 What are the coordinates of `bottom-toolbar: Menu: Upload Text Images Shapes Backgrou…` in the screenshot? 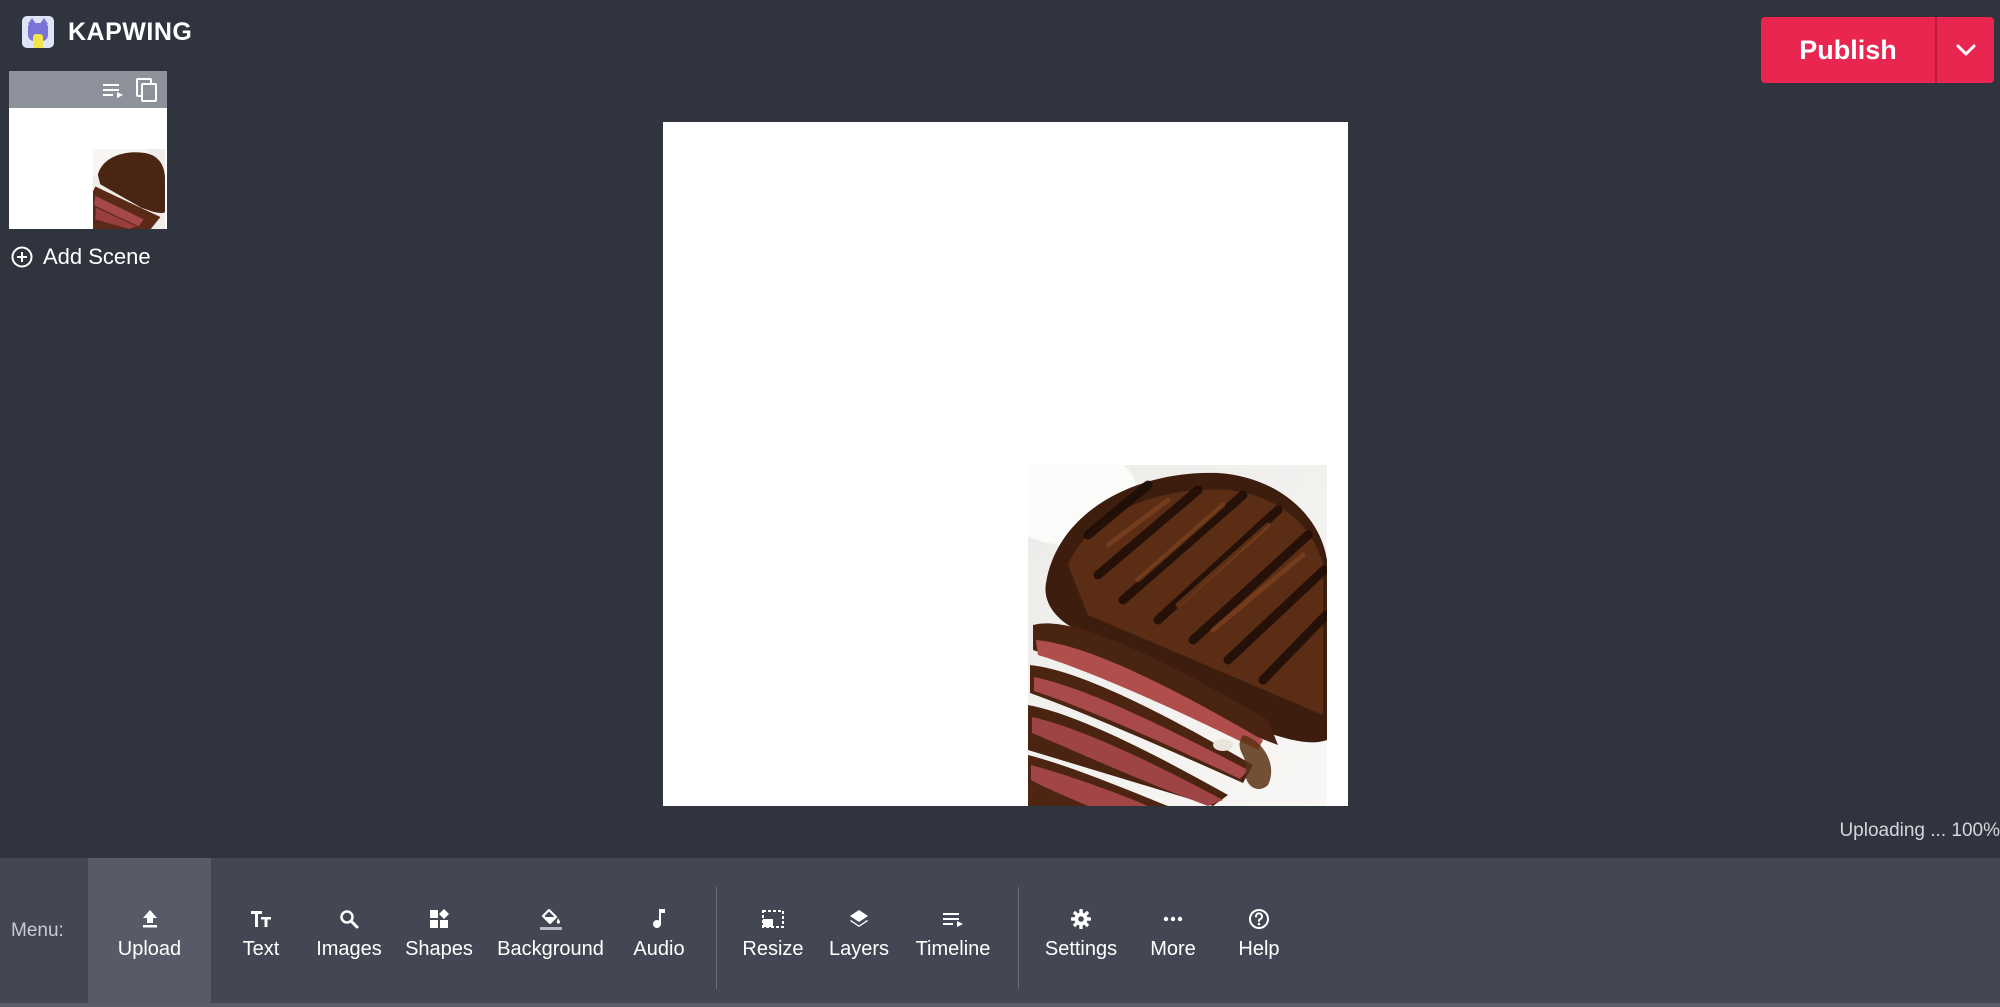 It's located at (1000, 930).